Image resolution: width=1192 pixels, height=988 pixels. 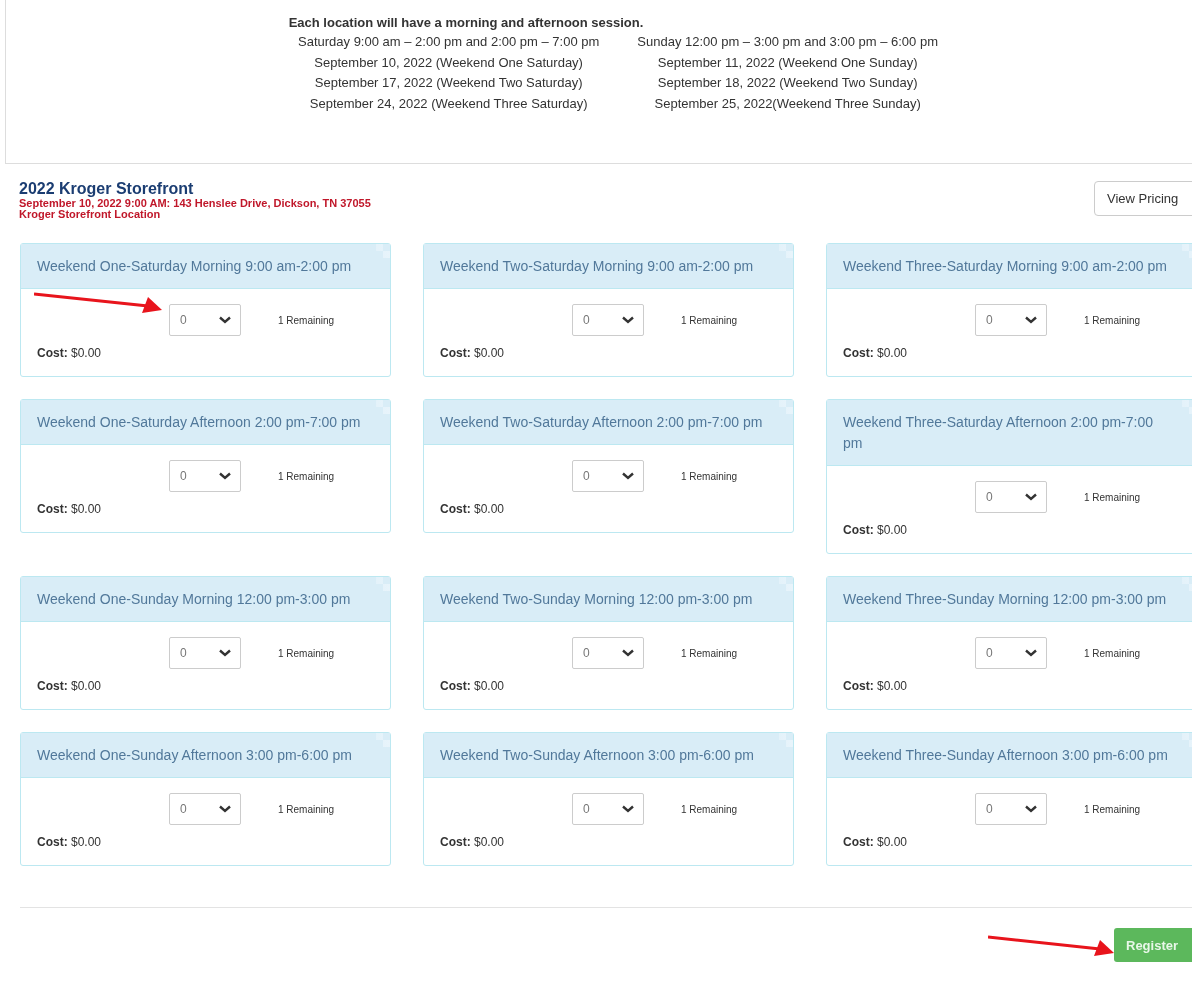 What do you see at coordinates (466, 22) in the screenshot?
I see `intro-heading: Each location will have a morning and afternoon session.` at bounding box center [466, 22].